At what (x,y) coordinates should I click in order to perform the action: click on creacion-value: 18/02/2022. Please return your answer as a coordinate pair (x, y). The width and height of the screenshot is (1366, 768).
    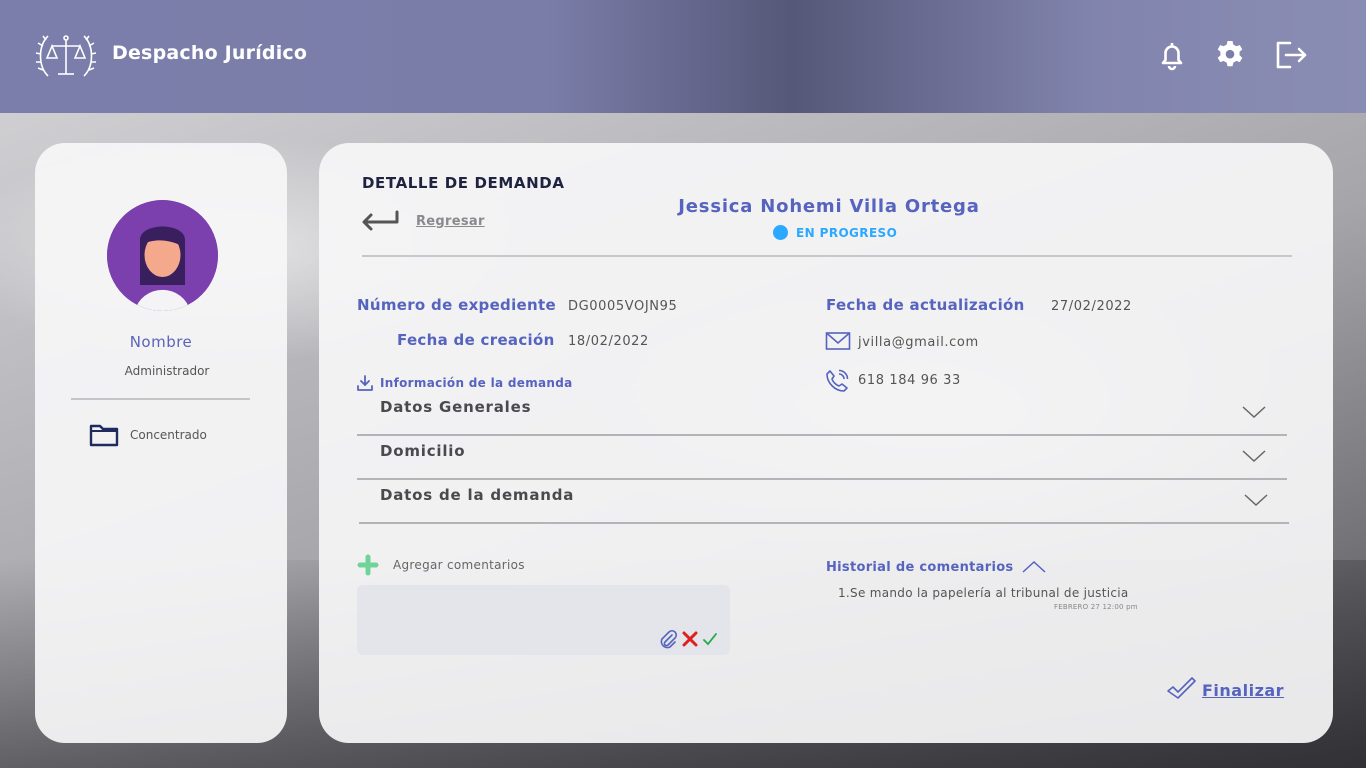
    Looking at the image, I should click on (608, 341).